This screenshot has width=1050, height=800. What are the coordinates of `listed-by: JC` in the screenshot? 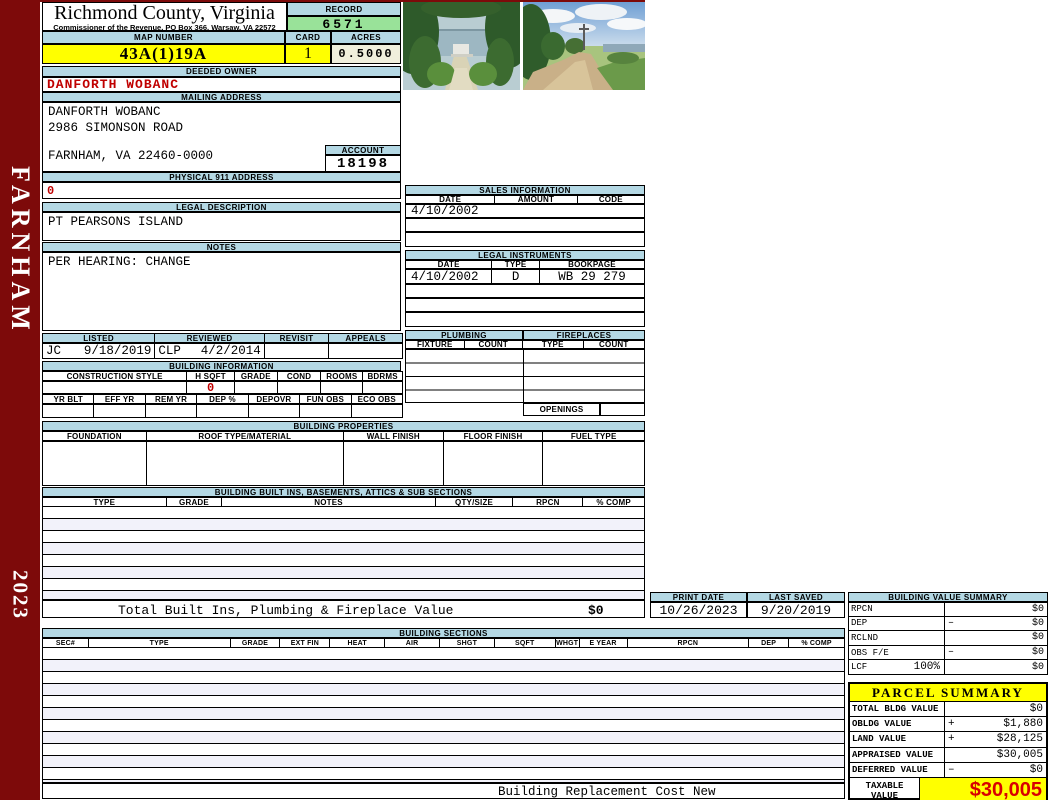 It's located at (54, 351).